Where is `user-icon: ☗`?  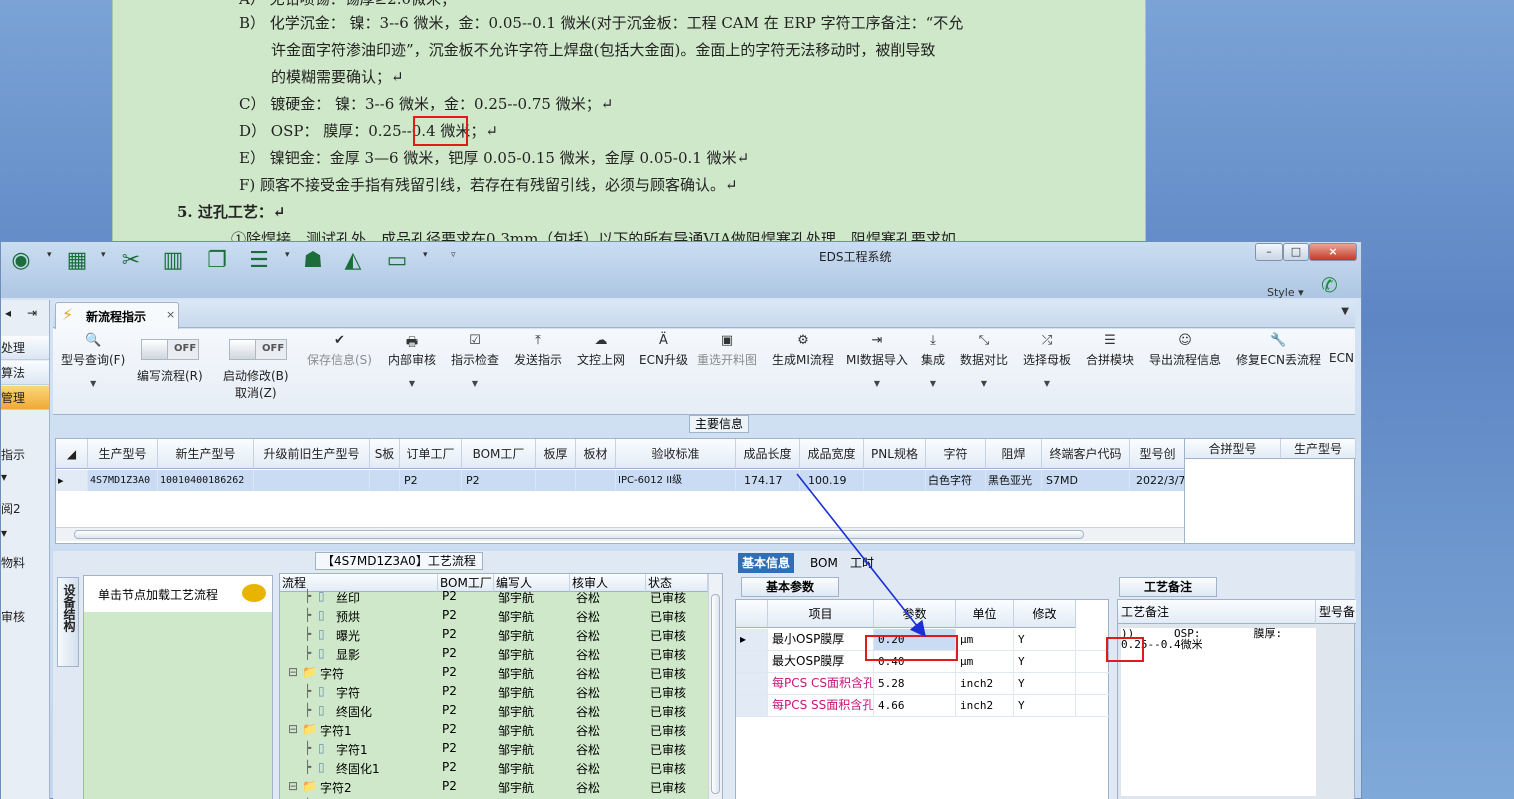 user-icon: ☗ is located at coordinates (313, 261).